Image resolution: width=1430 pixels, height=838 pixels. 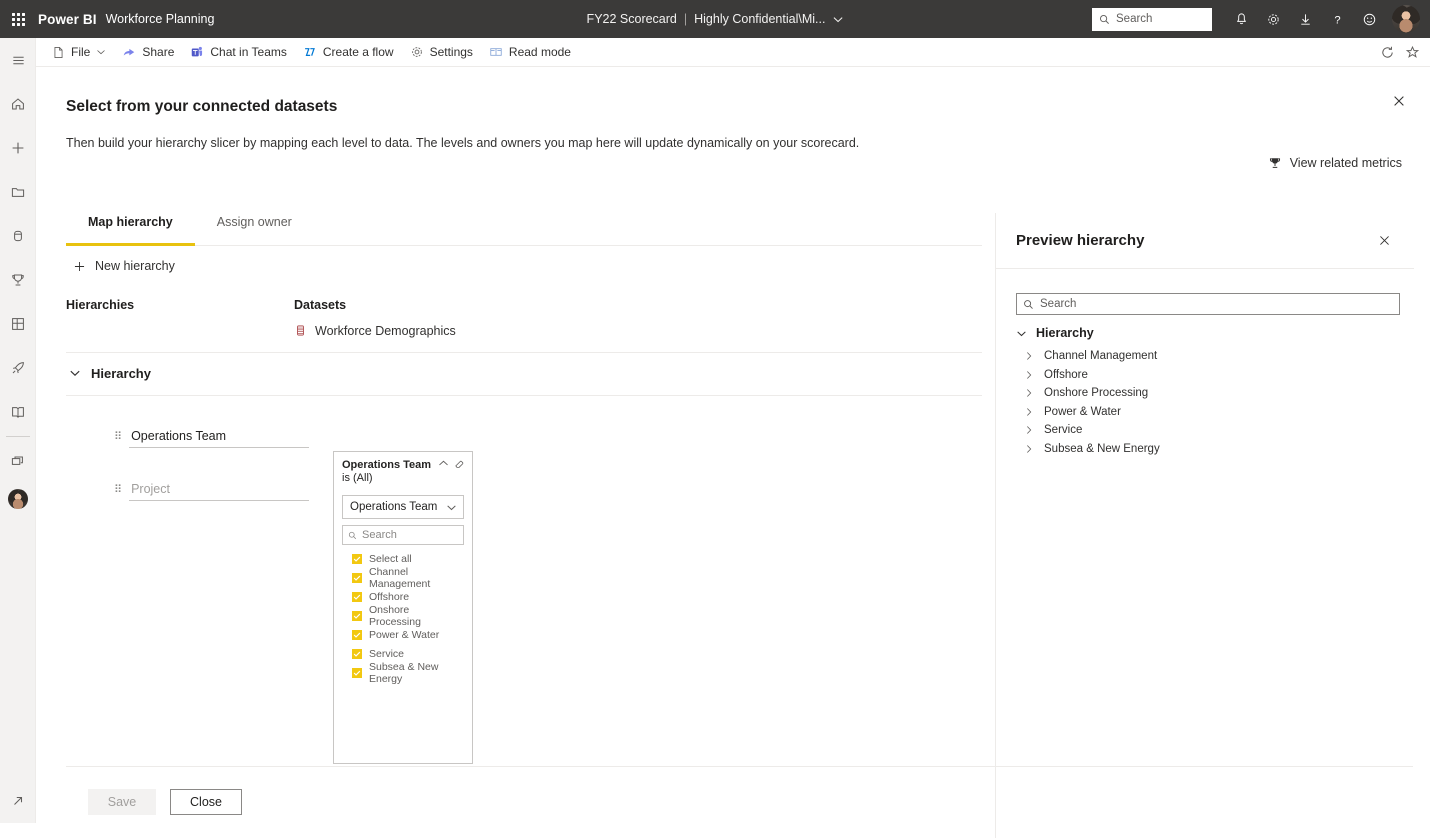 I want to click on preview-tree-root: Hierarchy, so click(x=1055, y=333).